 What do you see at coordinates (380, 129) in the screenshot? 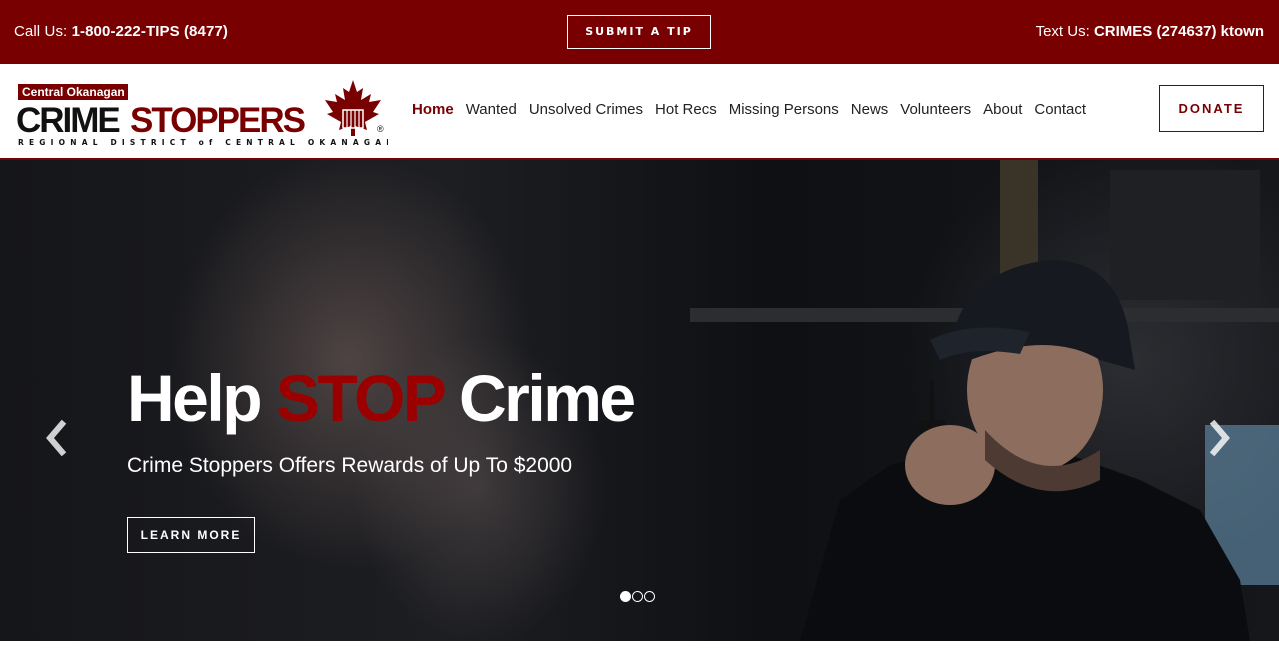
I see `logo-registered-mark: ®` at bounding box center [380, 129].